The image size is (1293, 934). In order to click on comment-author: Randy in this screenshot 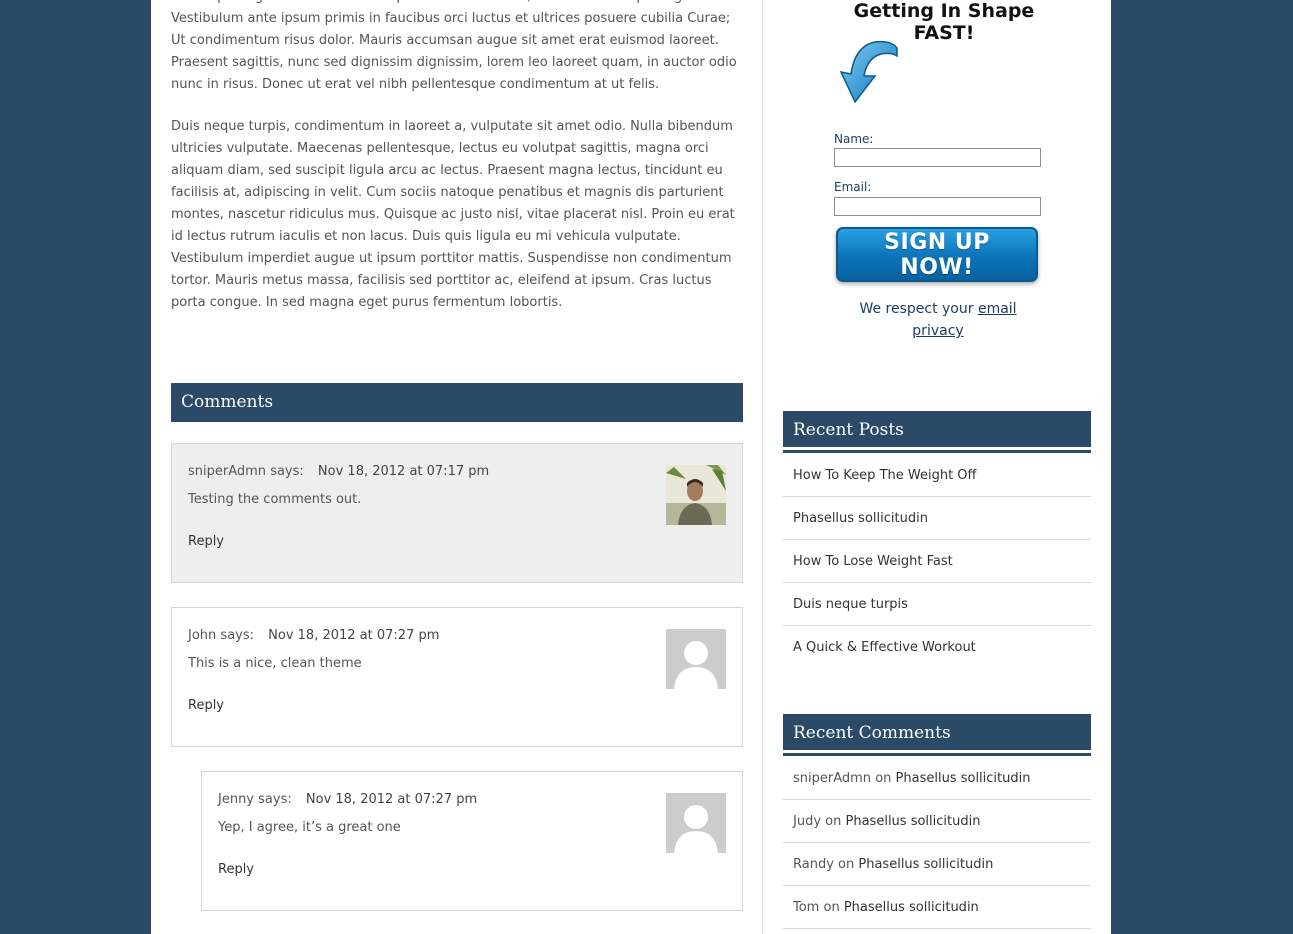, I will do `click(813, 864)`.